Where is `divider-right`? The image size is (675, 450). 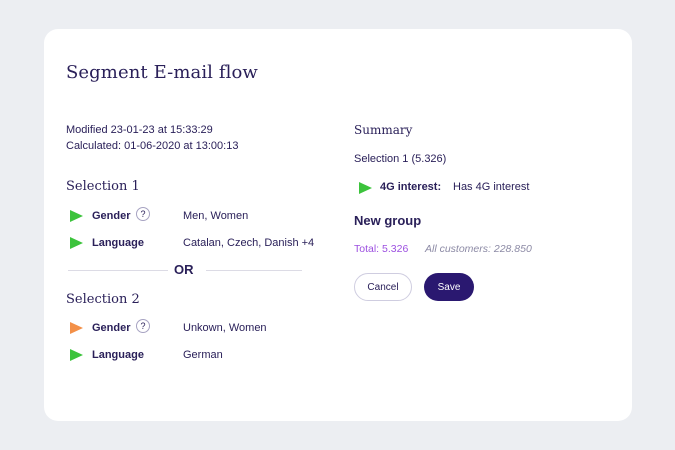 divider-right is located at coordinates (254, 270).